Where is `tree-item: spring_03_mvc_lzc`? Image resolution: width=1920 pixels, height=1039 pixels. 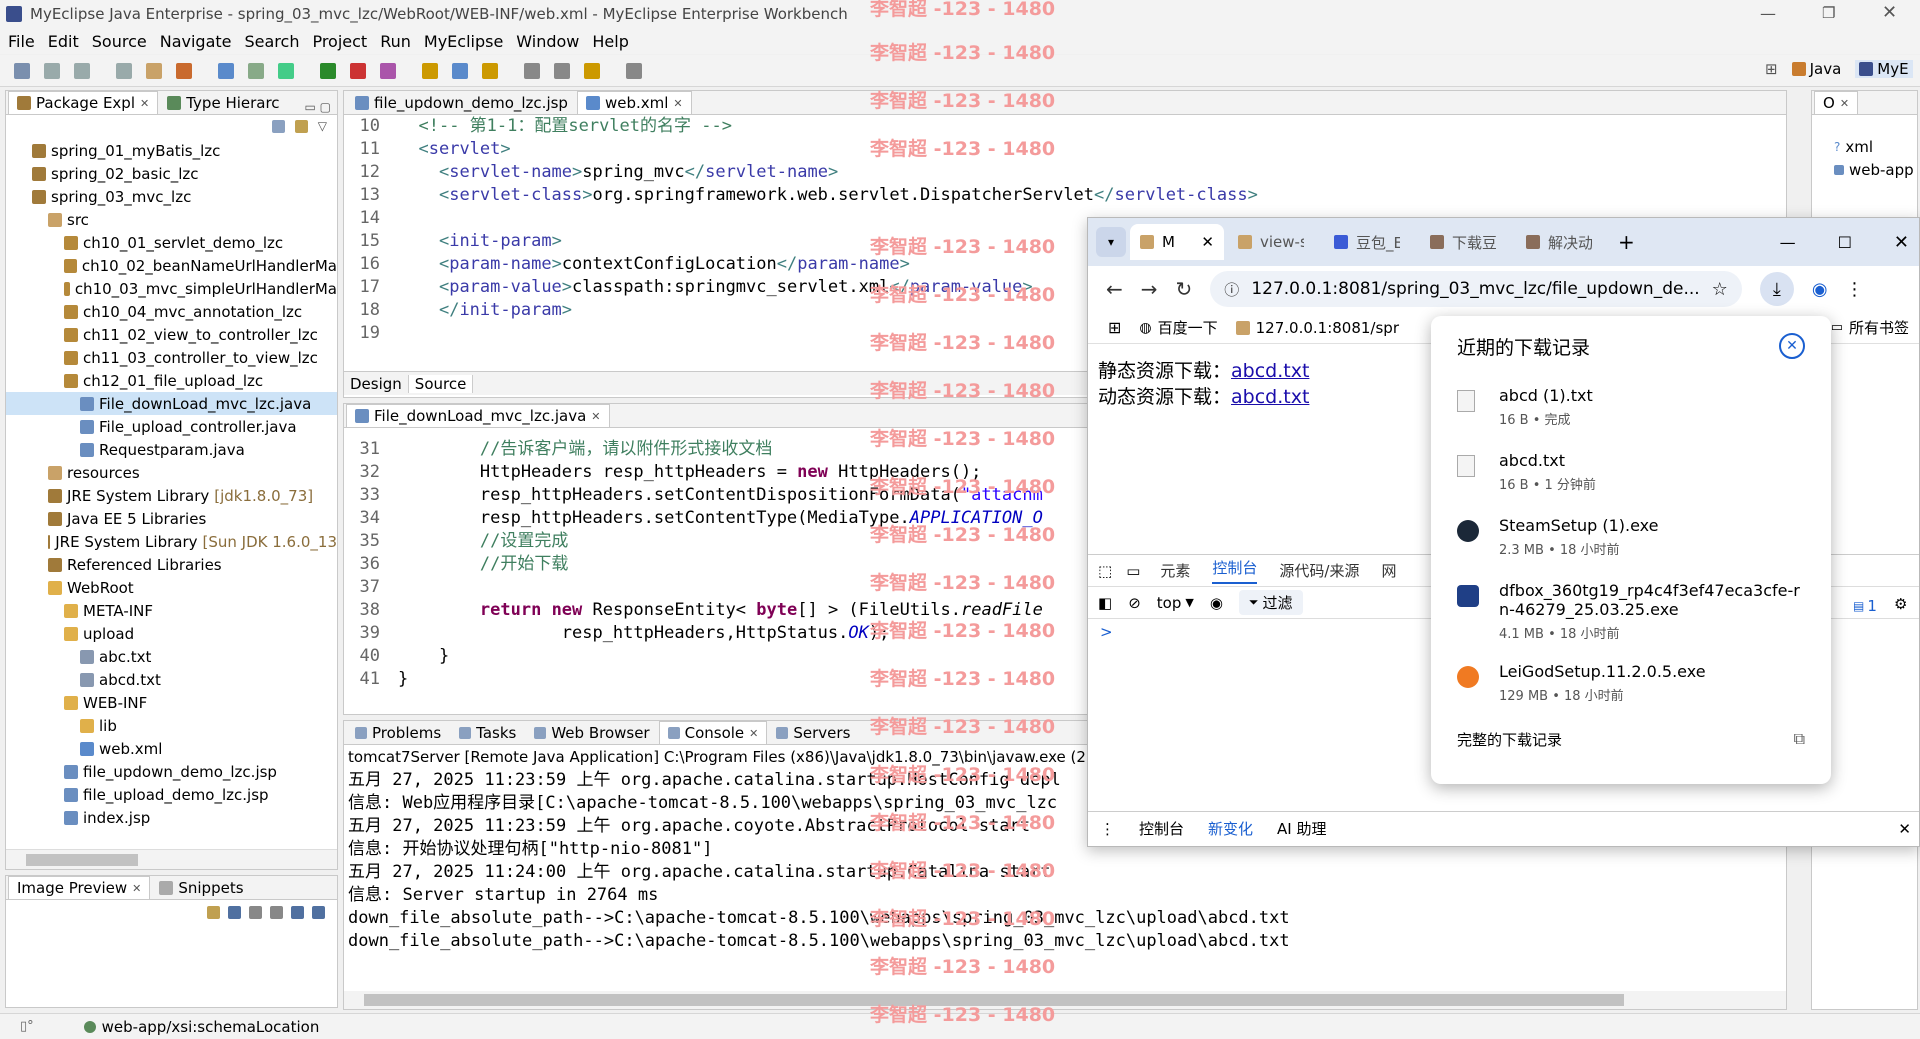 tree-item: spring_03_mvc_lzc is located at coordinates (171, 196).